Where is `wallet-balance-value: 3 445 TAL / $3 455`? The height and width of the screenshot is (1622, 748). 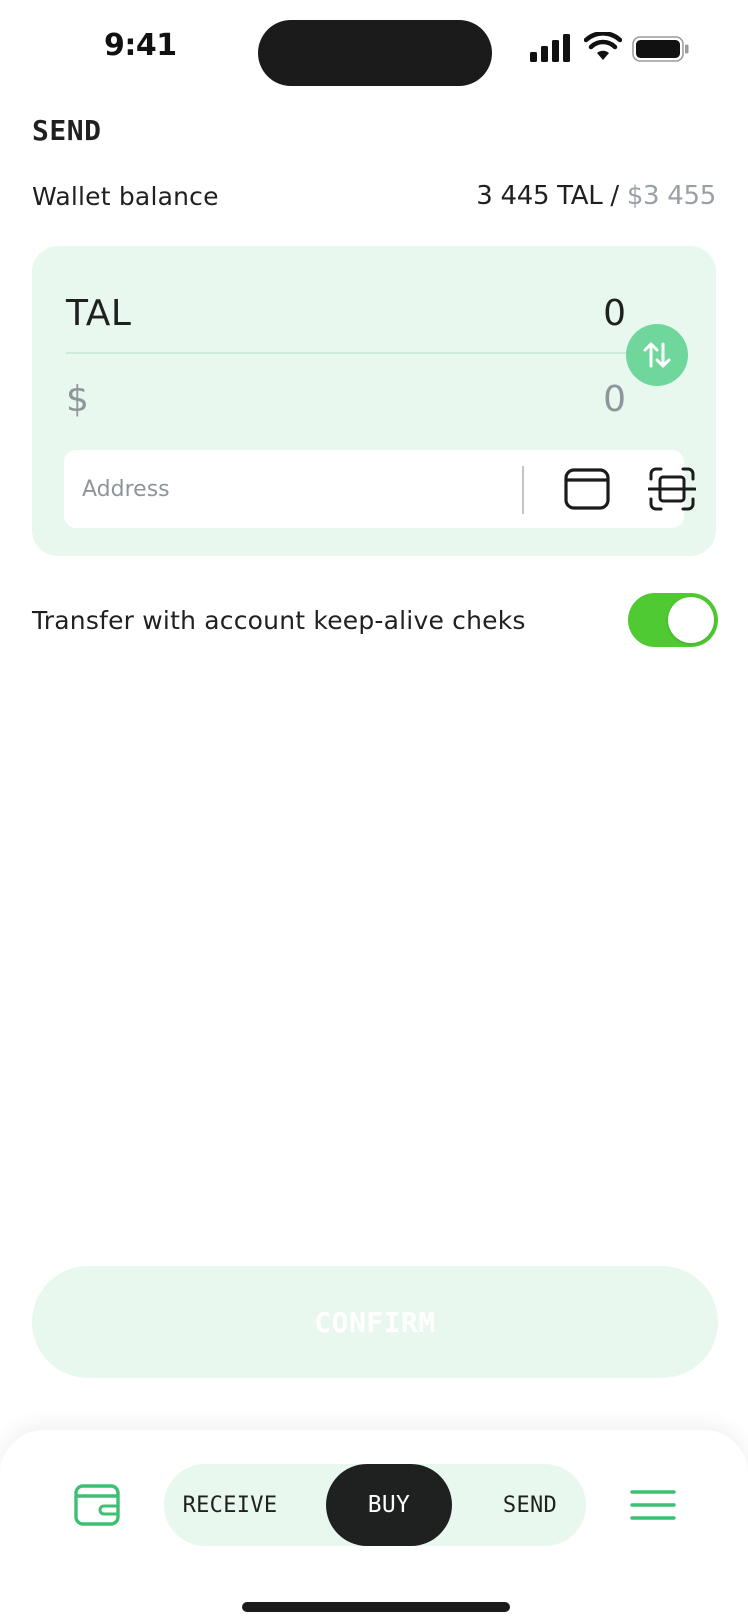 wallet-balance-value: 3 445 TAL / $3 455 is located at coordinates (596, 196).